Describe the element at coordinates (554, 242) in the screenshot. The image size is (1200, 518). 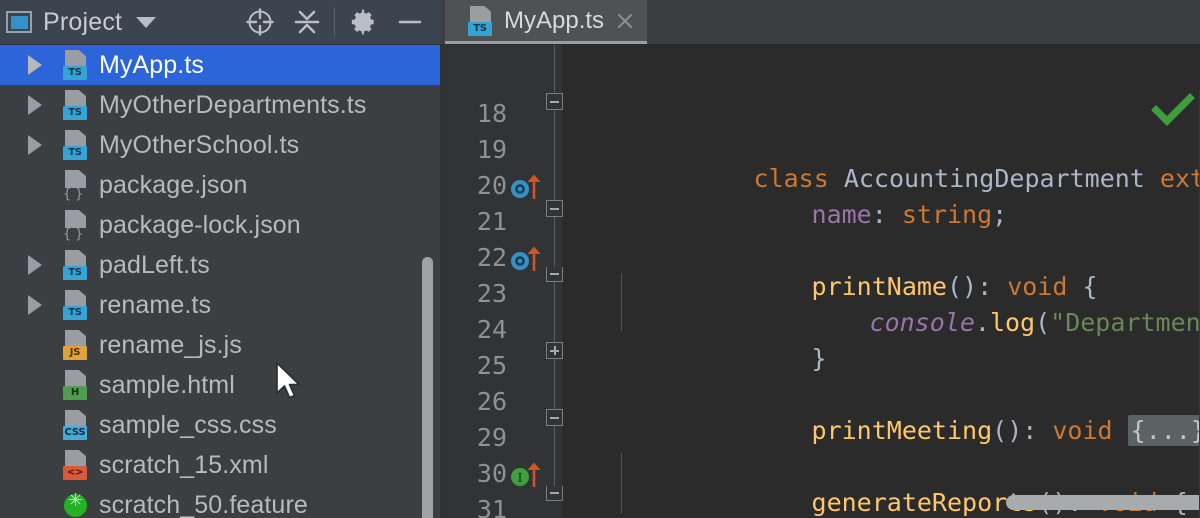
I see `fold-line-printname` at that location.